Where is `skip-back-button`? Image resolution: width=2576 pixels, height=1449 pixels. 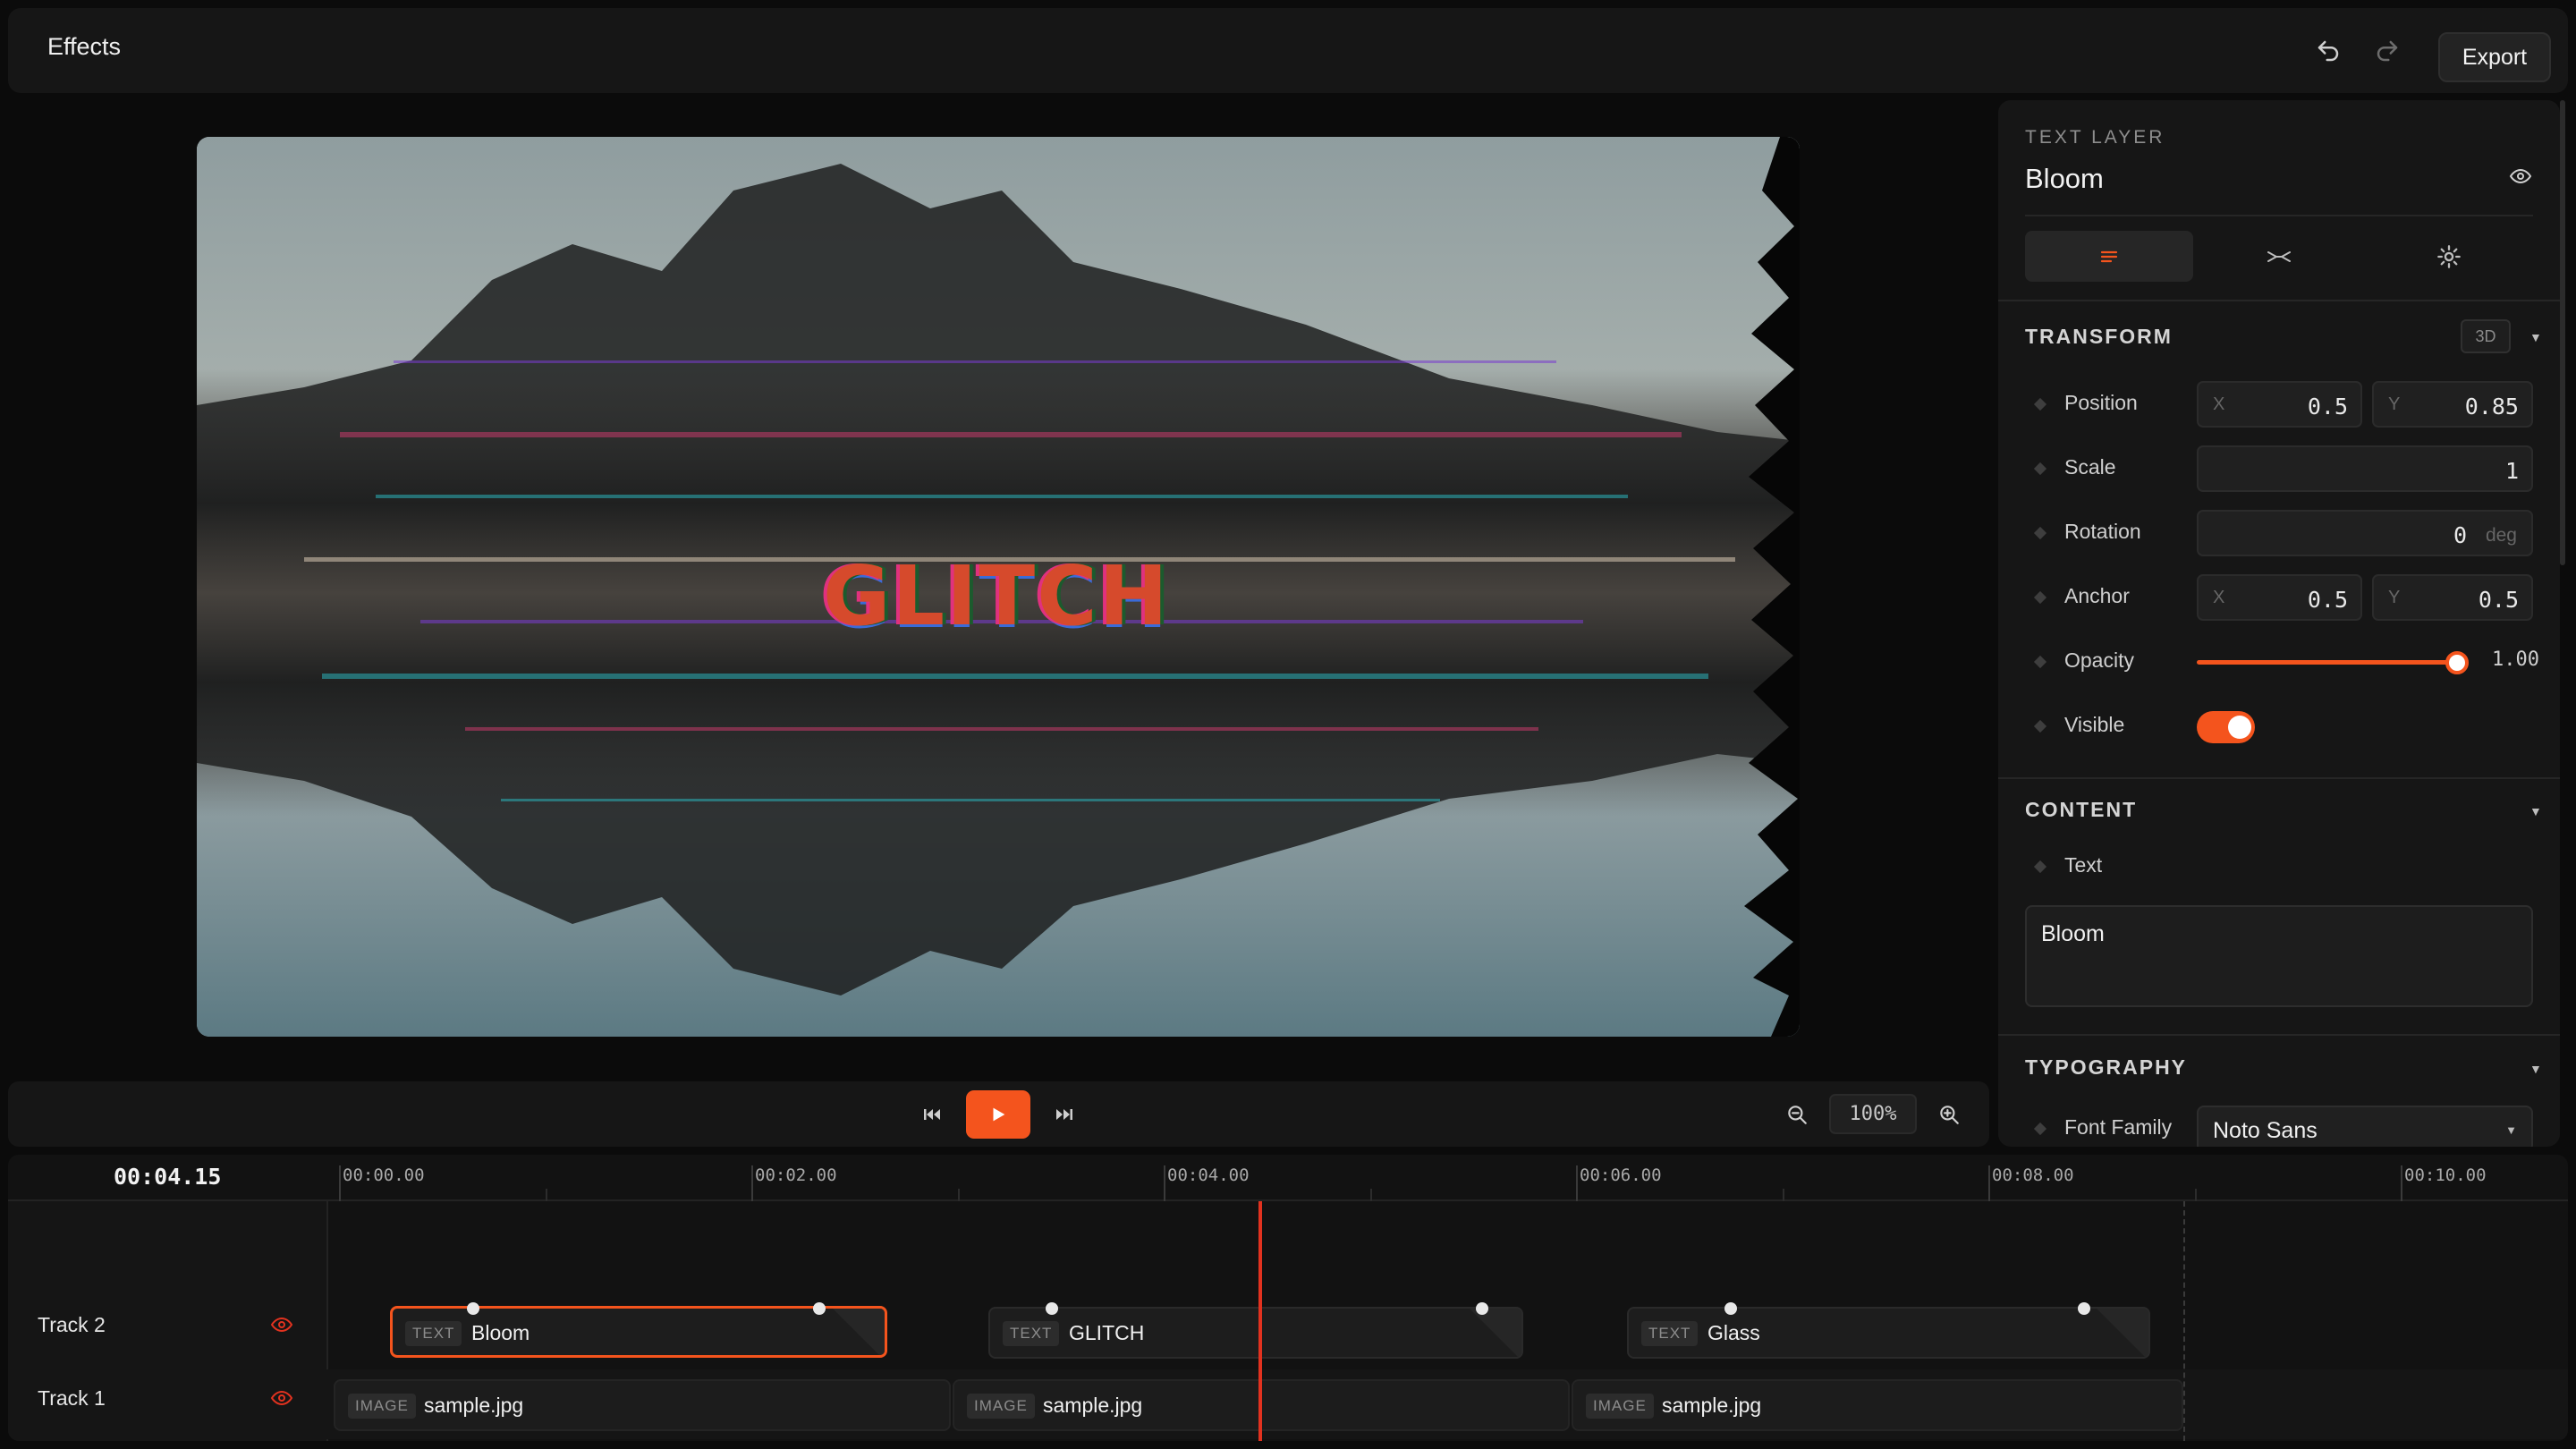
skip-back-button is located at coordinates (932, 1114).